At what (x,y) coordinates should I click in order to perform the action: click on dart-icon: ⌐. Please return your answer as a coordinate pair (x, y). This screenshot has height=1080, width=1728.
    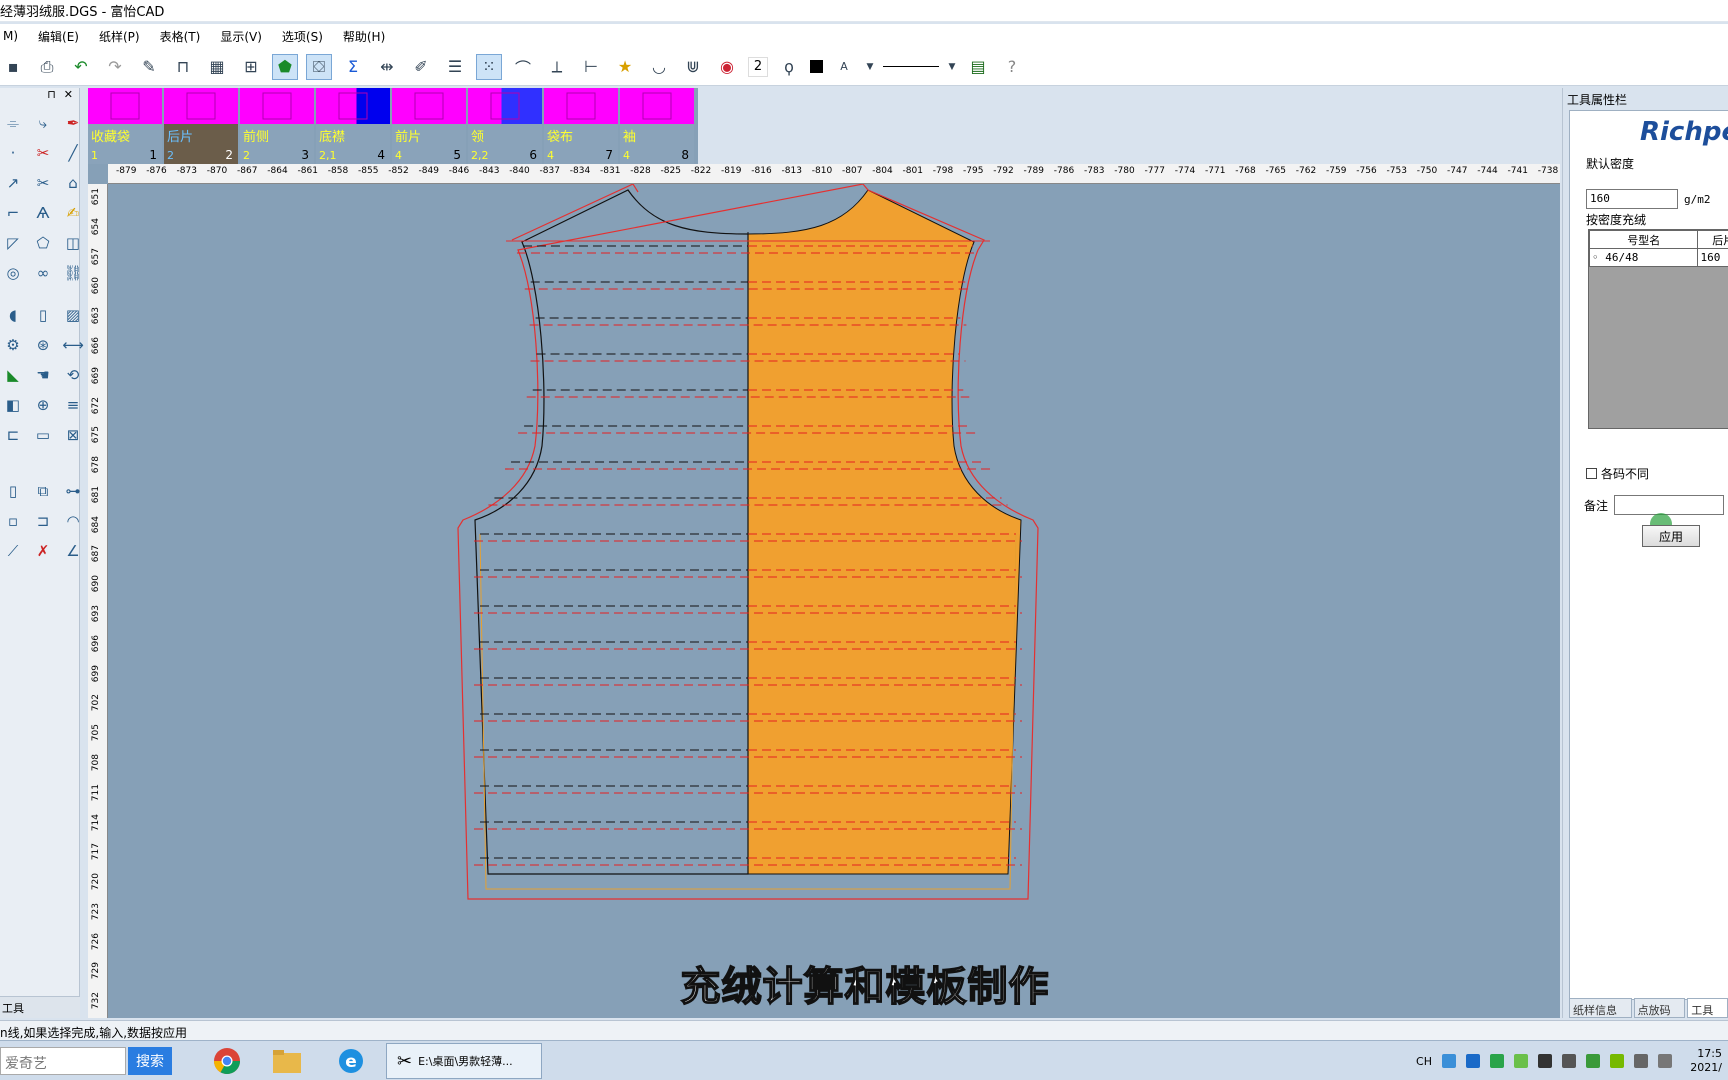
    Looking at the image, I should click on (13, 213).